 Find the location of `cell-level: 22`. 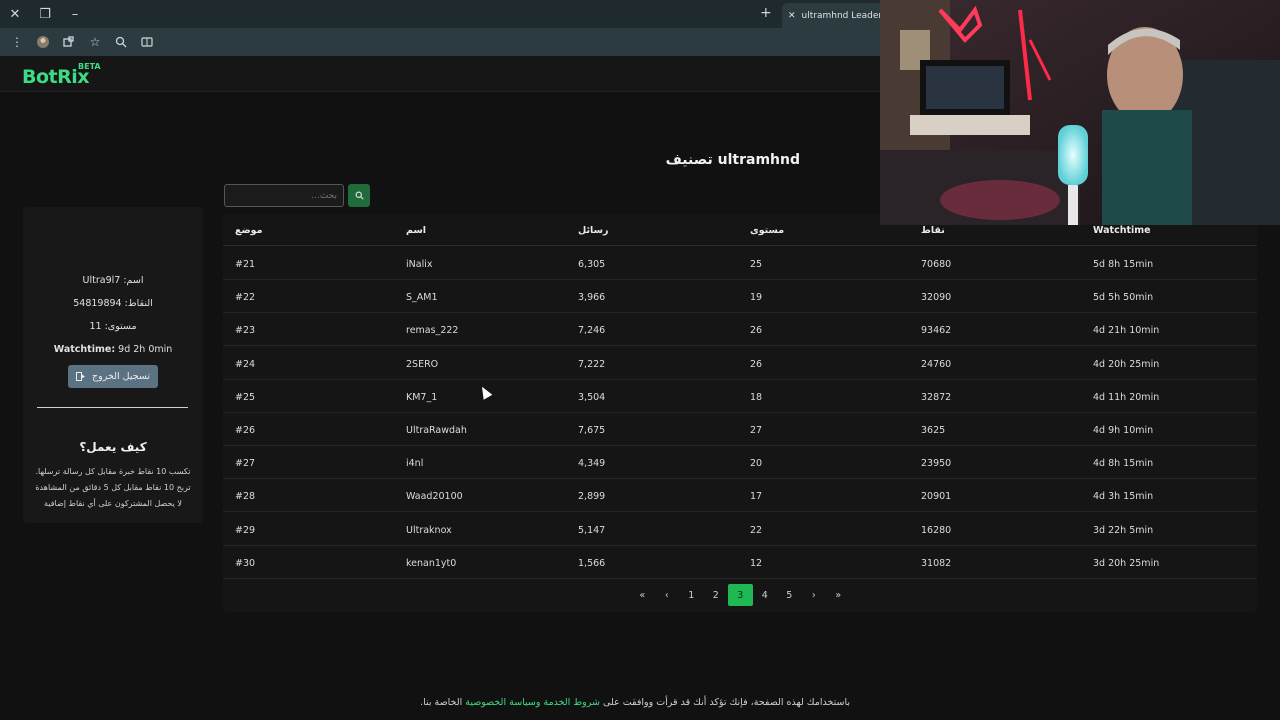

cell-level: 22 is located at coordinates (756, 530).